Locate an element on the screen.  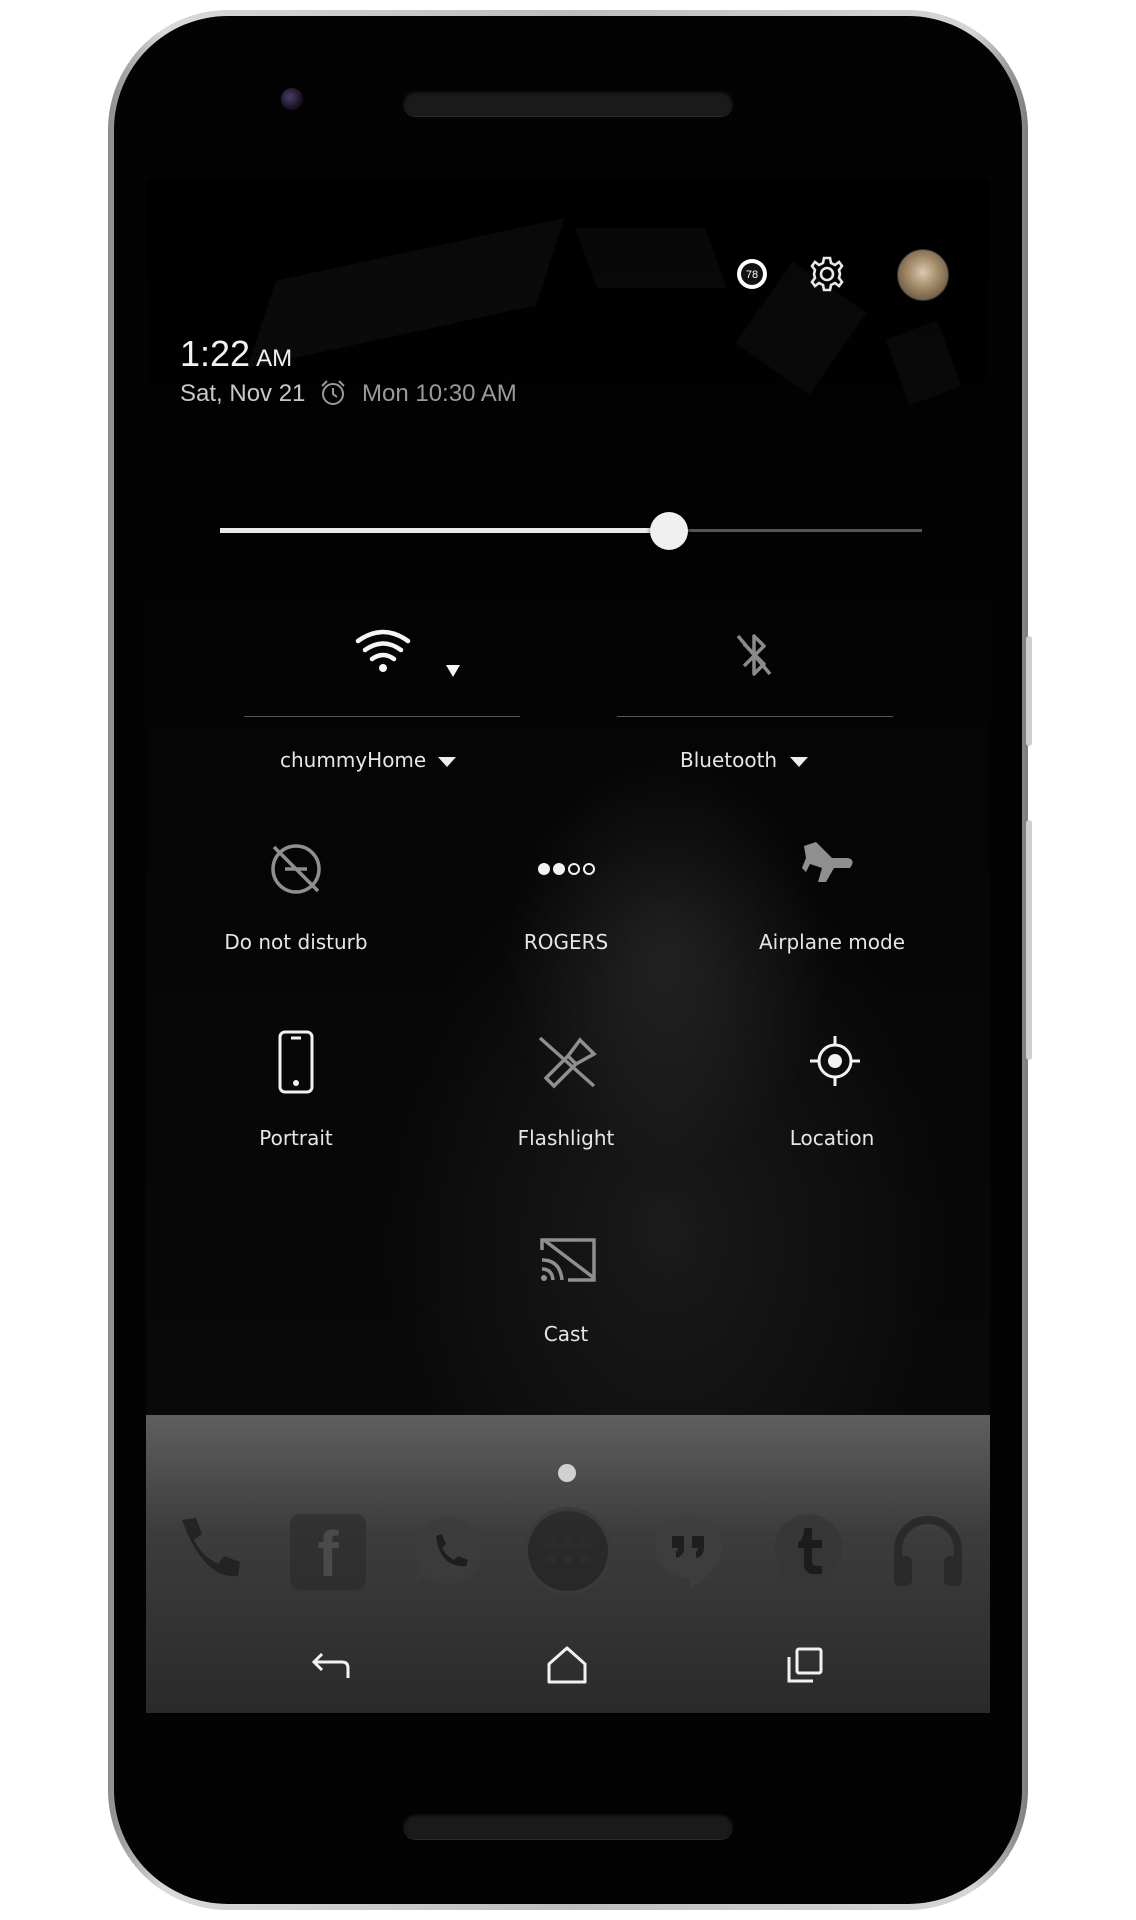
cellular-signal-icon is located at coordinates (567, 869).